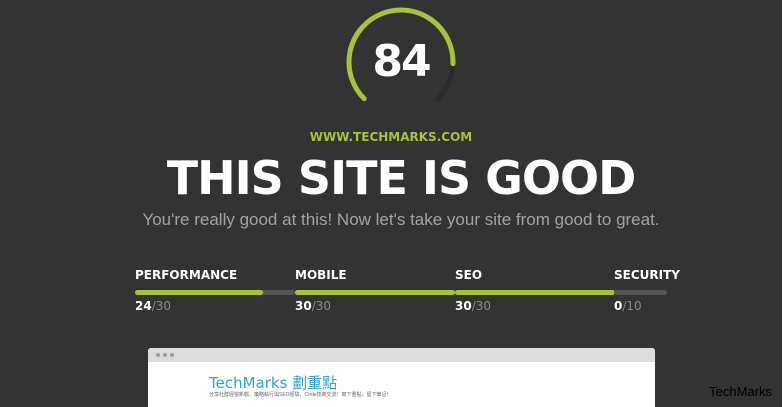  What do you see at coordinates (391, 137) in the screenshot?
I see `site-url: WWW.TECHMARKS.COM` at bounding box center [391, 137].